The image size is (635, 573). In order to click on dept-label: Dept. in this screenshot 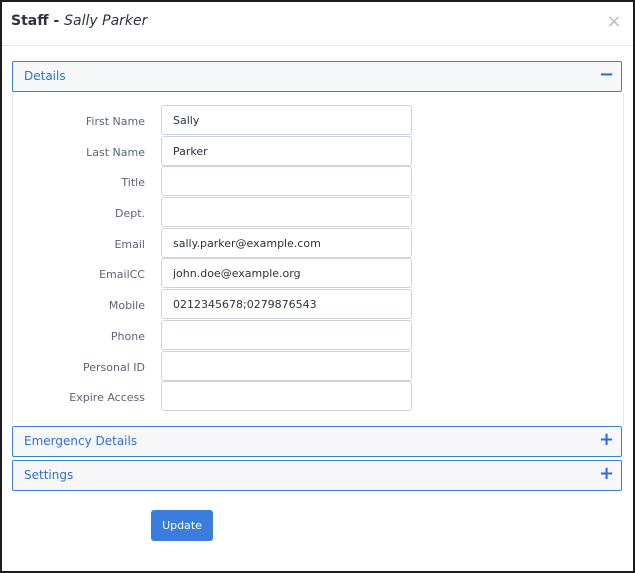, I will do `click(129, 213)`.